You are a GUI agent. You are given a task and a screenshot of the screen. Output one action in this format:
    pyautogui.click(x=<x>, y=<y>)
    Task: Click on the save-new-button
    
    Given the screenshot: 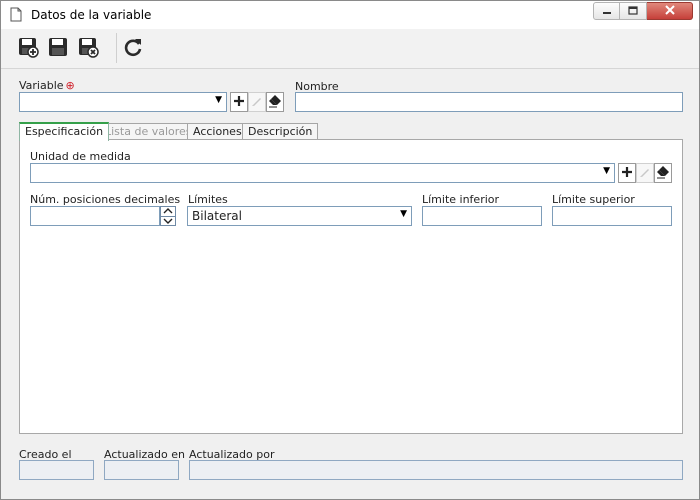 What is the action you would take?
    pyautogui.click(x=28, y=48)
    